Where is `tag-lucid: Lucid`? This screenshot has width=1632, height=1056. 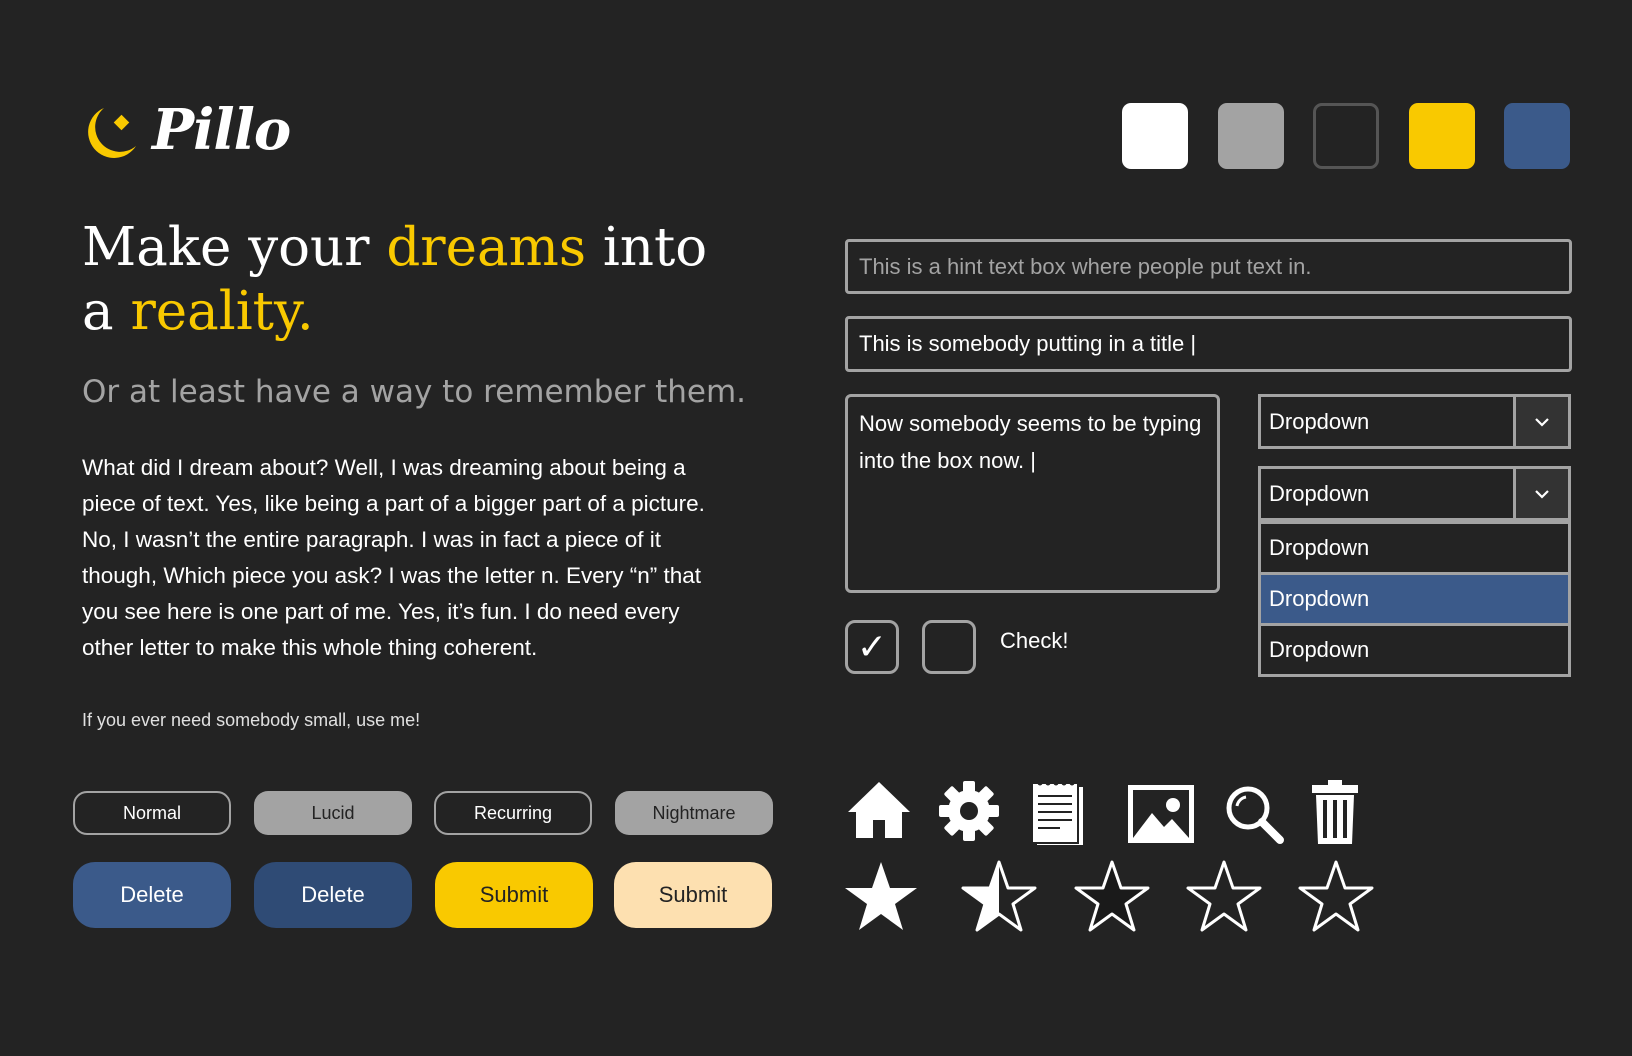
tag-lucid: Lucid is located at coordinates (333, 813).